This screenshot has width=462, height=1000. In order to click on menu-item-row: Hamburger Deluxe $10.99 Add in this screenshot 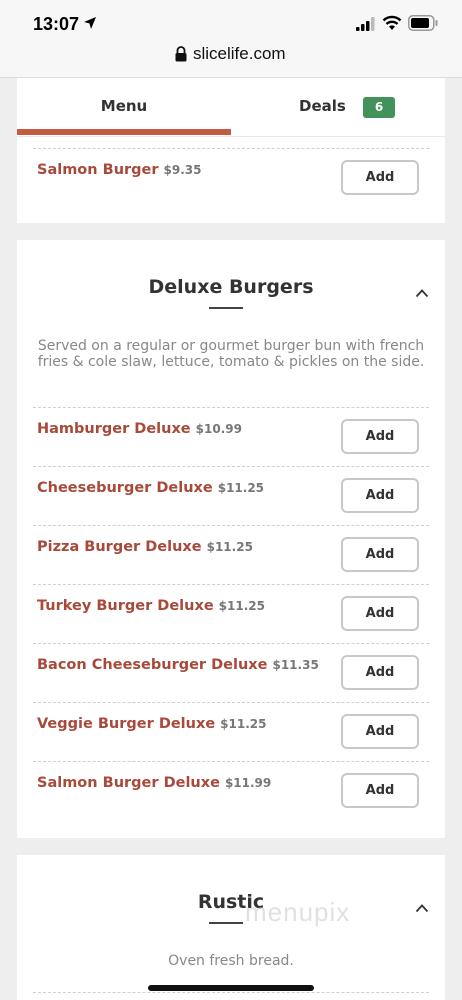, I will do `click(231, 436)`.